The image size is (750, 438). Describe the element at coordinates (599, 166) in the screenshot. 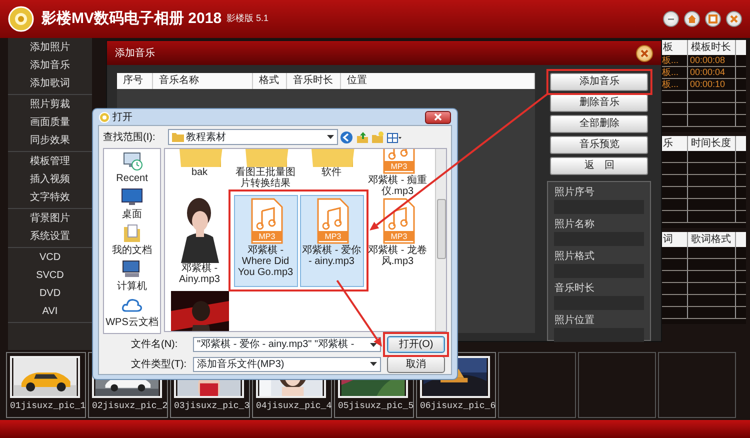

I see `action-button: 返 回` at that location.